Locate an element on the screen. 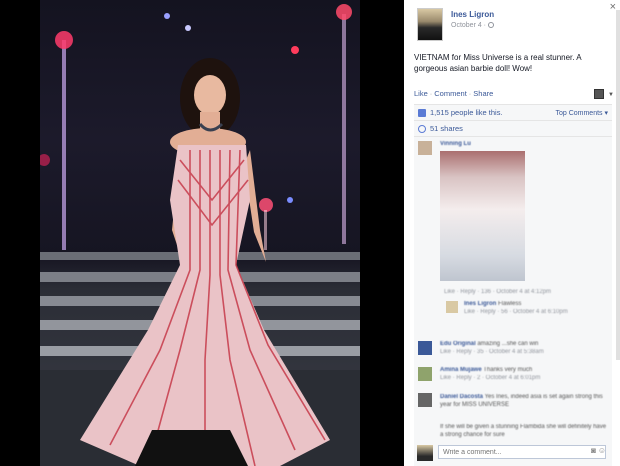  scrollbar is located at coordinates (618, 185).